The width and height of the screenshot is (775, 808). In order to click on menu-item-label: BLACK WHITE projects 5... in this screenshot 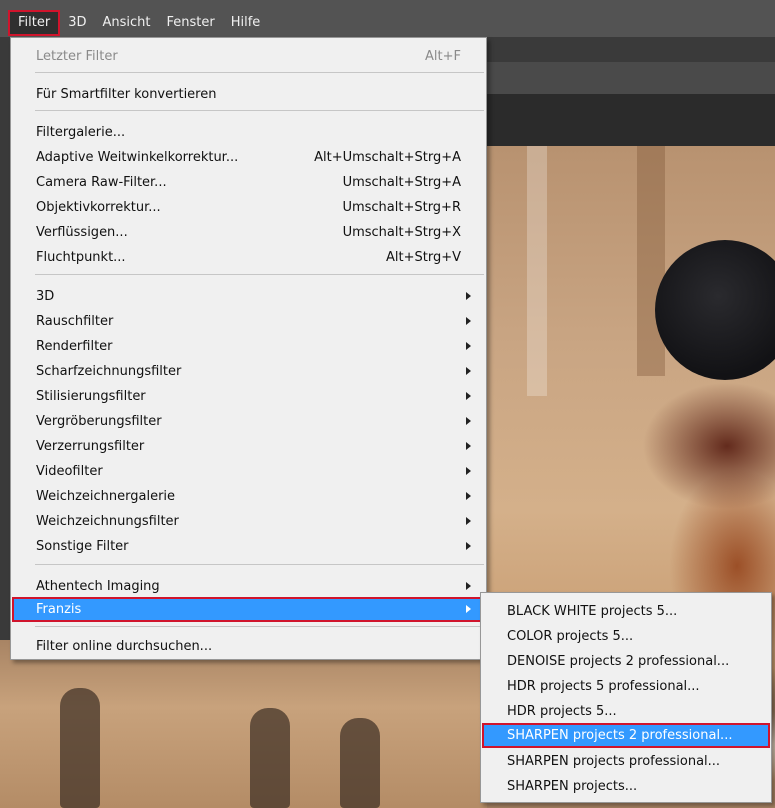, I will do `click(592, 611)`.